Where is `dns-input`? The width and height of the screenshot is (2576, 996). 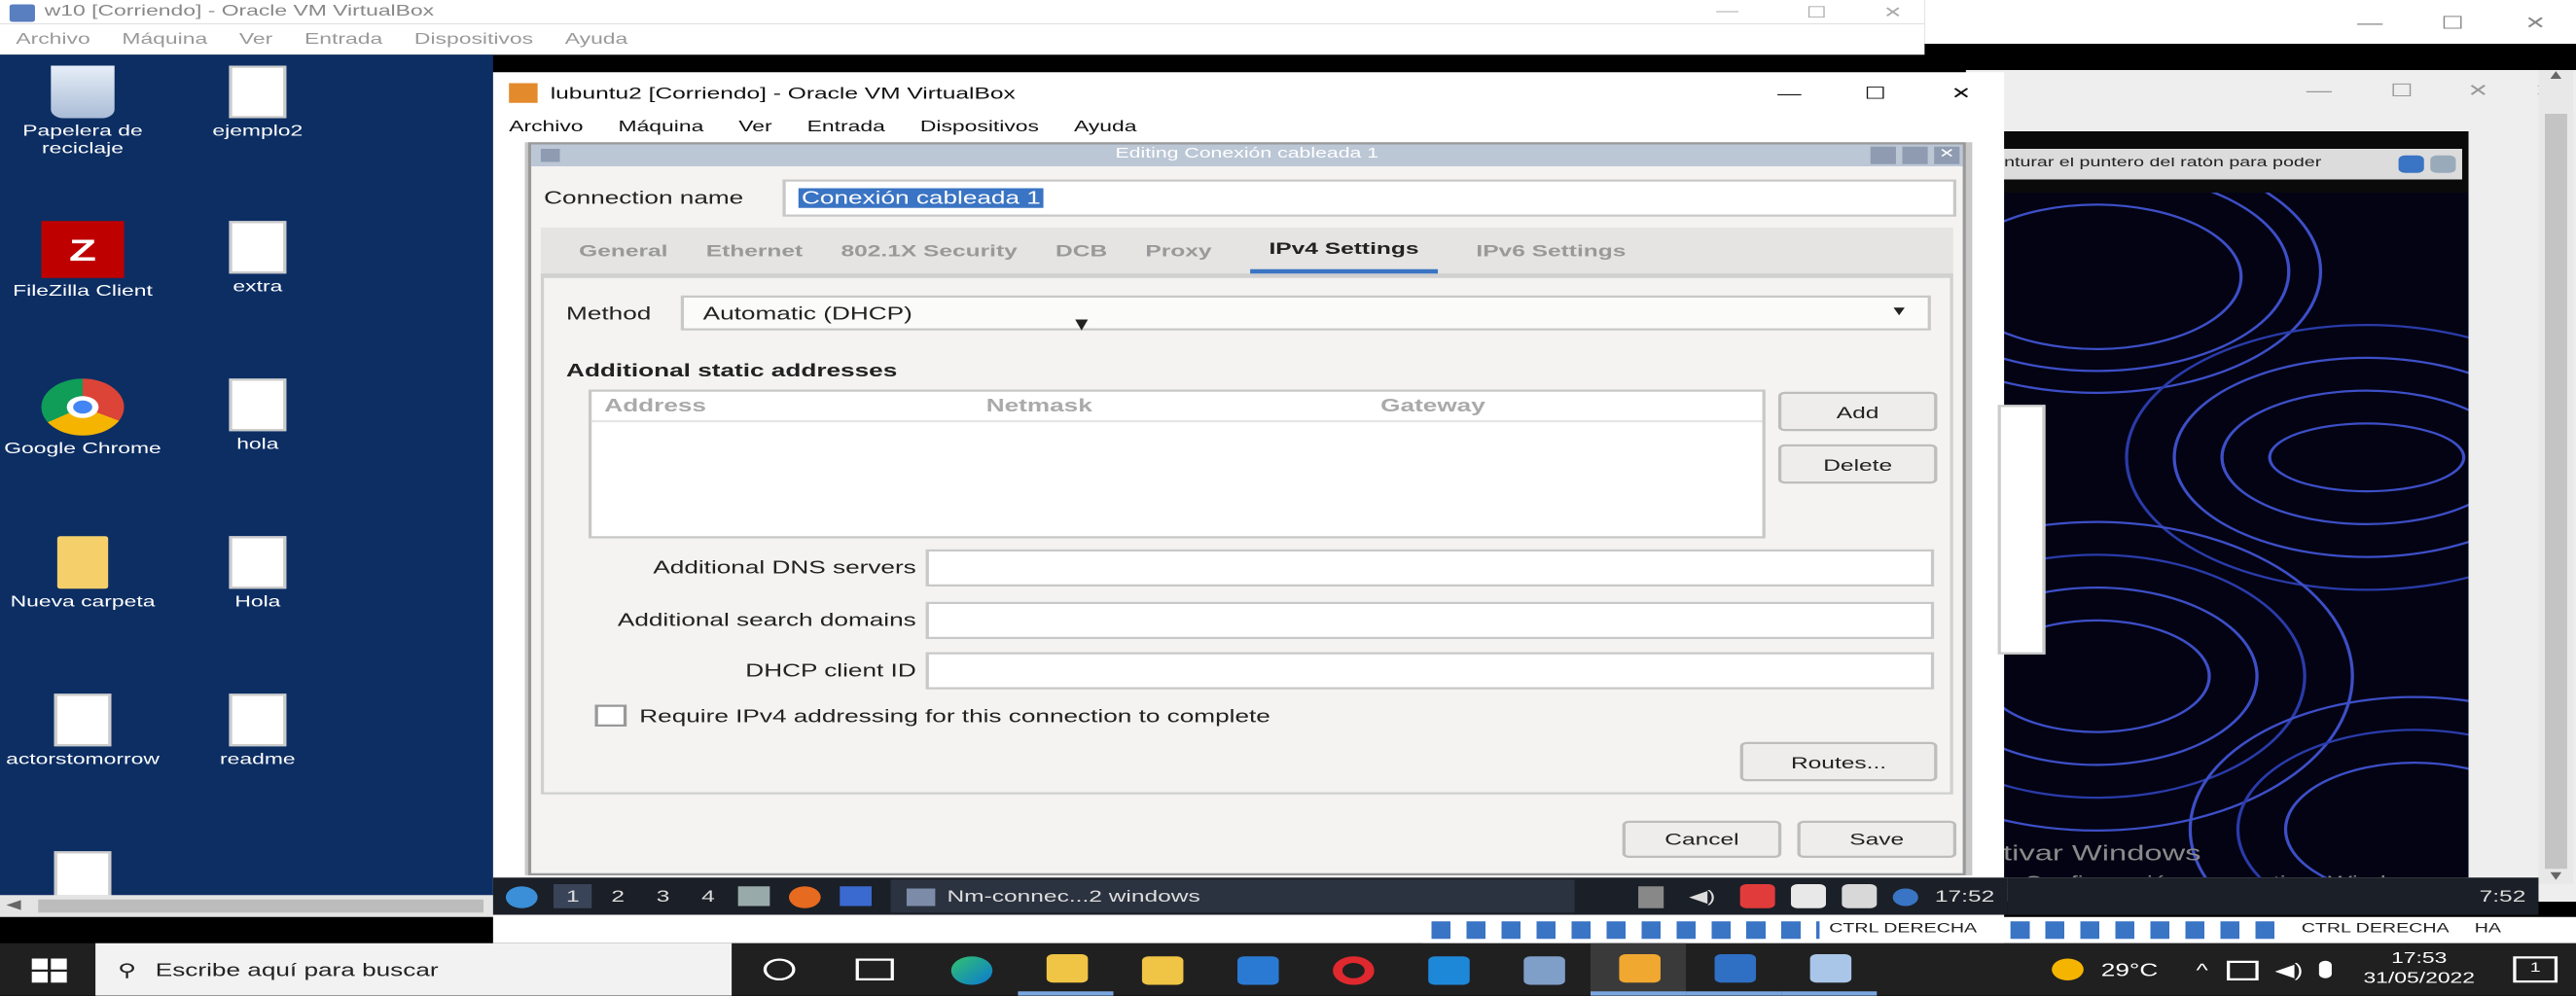
dns-input is located at coordinates (1430, 568).